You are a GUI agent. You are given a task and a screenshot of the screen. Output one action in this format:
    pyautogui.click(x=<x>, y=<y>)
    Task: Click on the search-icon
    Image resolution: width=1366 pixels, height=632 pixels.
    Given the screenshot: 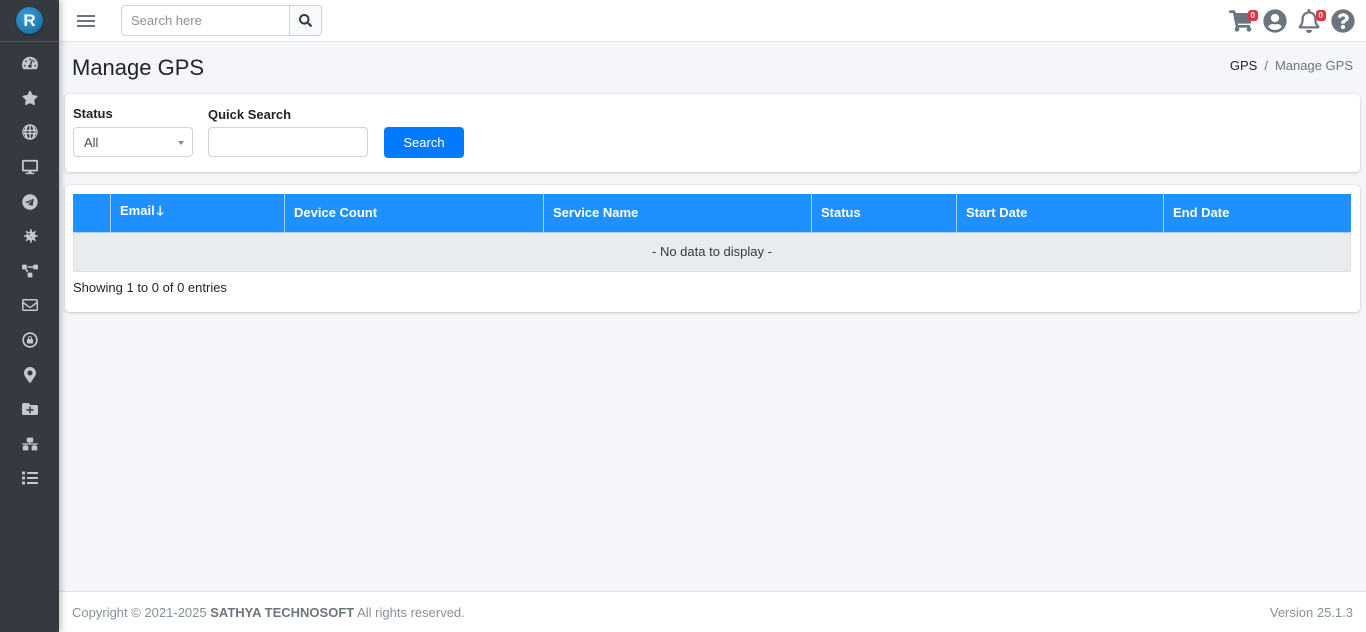 What is the action you would take?
    pyautogui.click(x=305, y=20)
    